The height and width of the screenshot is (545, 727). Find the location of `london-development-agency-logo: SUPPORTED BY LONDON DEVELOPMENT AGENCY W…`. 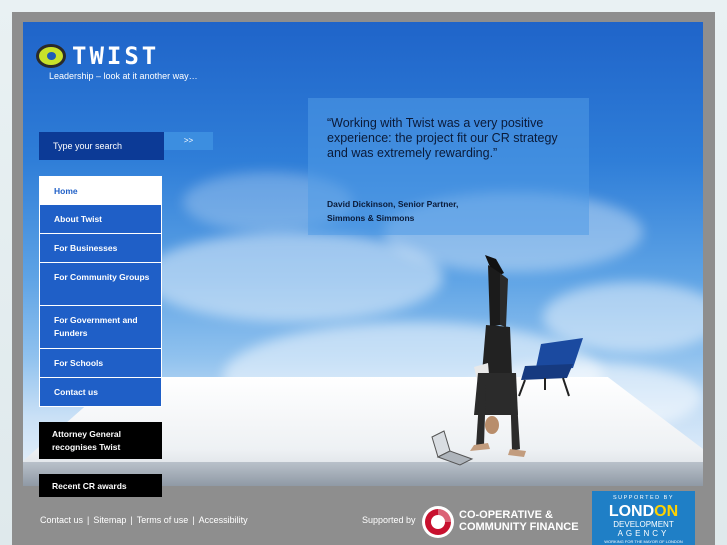

london-development-agency-logo: SUPPORTED BY LONDON DEVELOPMENT AGENCY W… is located at coordinates (643, 518).